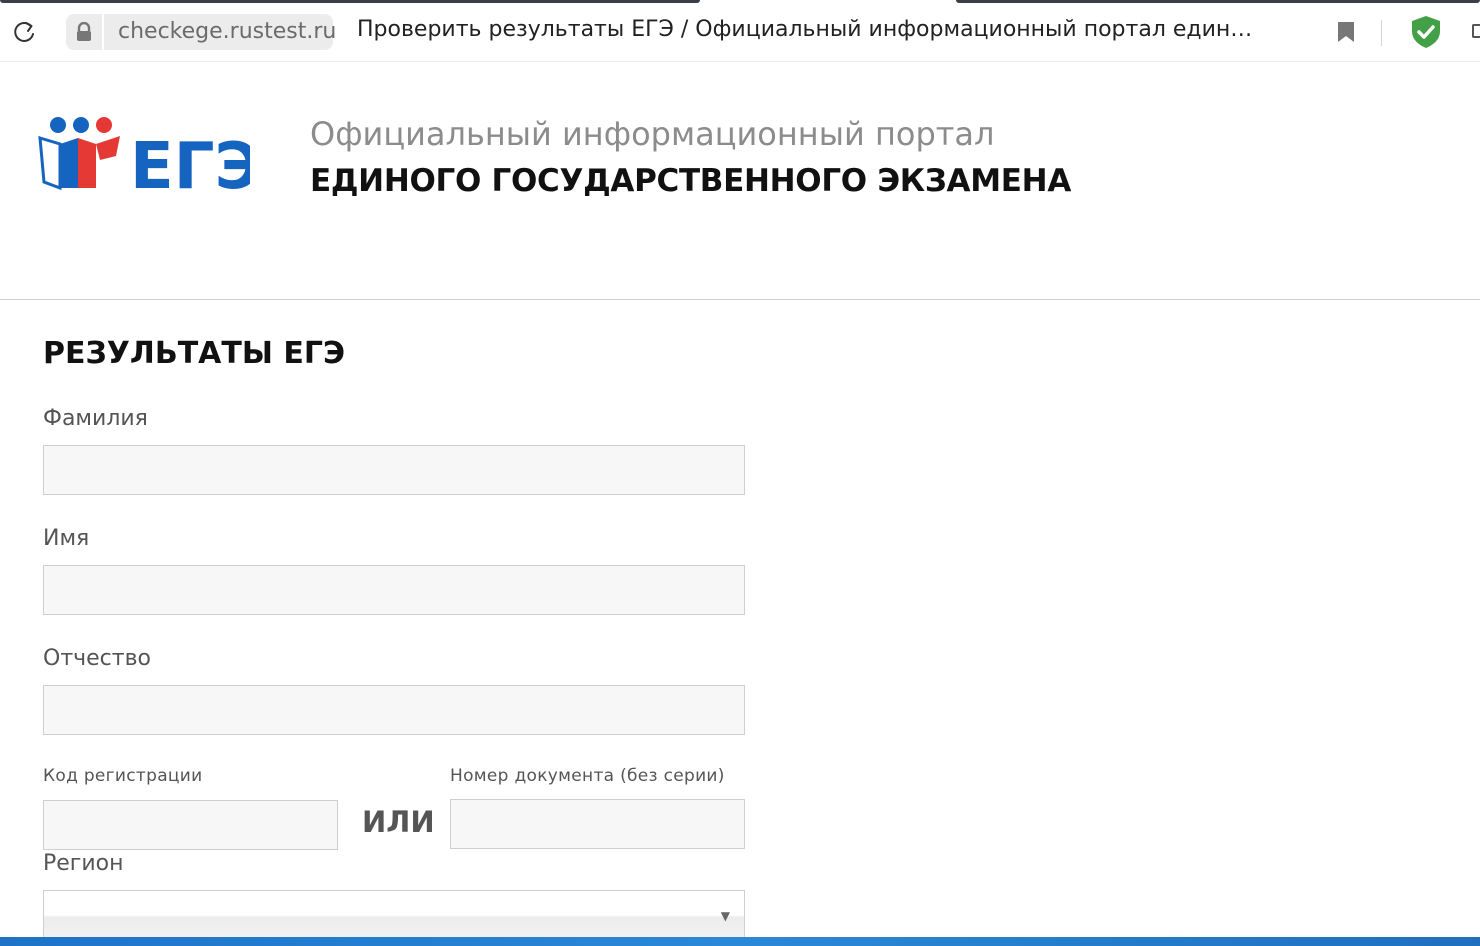 The height and width of the screenshot is (946, 1480). What do you see at coordinates (1426, 34) in the screenshot?
I see `shield-check-icon` at bounding box center [1426, 34].